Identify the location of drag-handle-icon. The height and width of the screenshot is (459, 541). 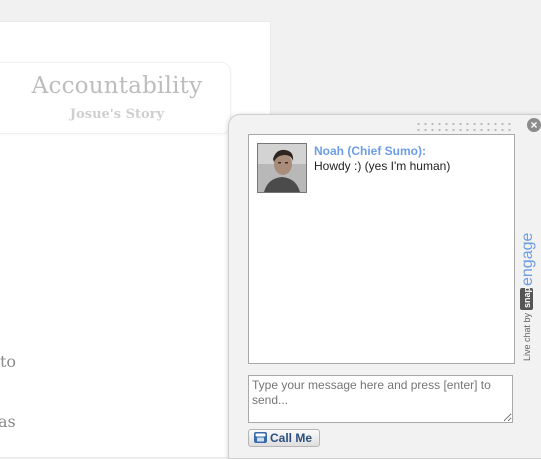
(464, 127).